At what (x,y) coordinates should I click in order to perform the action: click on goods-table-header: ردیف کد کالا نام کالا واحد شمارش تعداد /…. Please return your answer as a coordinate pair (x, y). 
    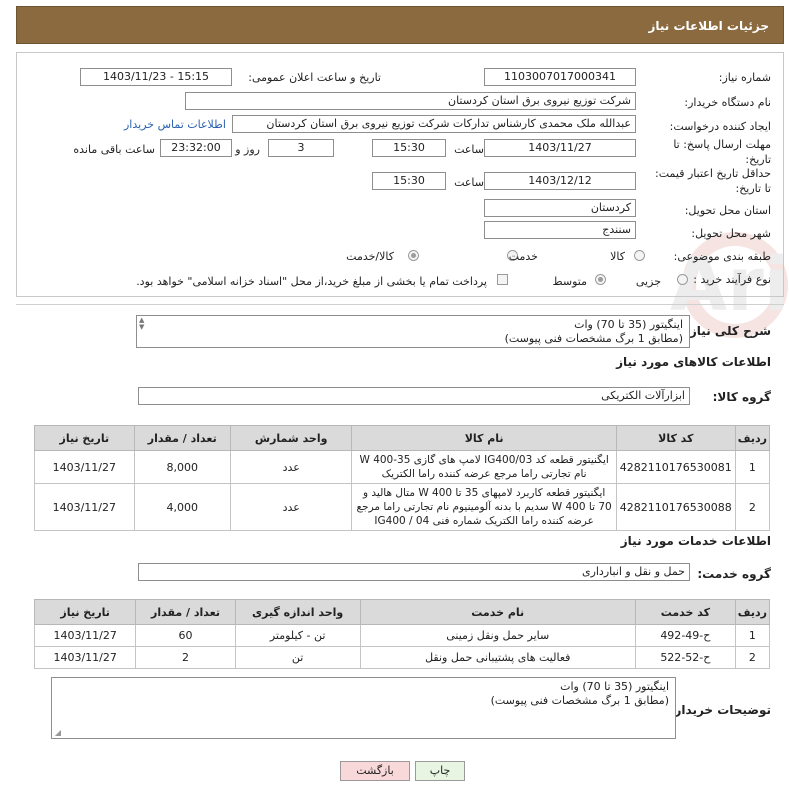
    Looking at the image, I should click on (402, 438).